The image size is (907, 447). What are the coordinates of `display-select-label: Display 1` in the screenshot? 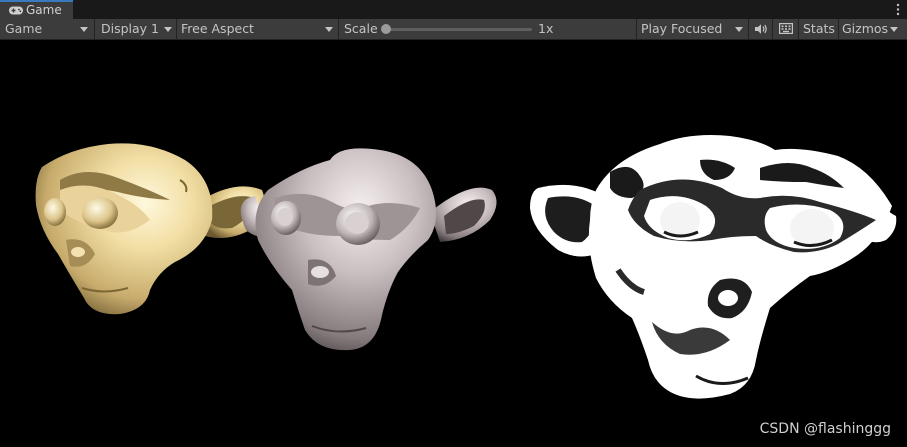 It's located at (130, 28).